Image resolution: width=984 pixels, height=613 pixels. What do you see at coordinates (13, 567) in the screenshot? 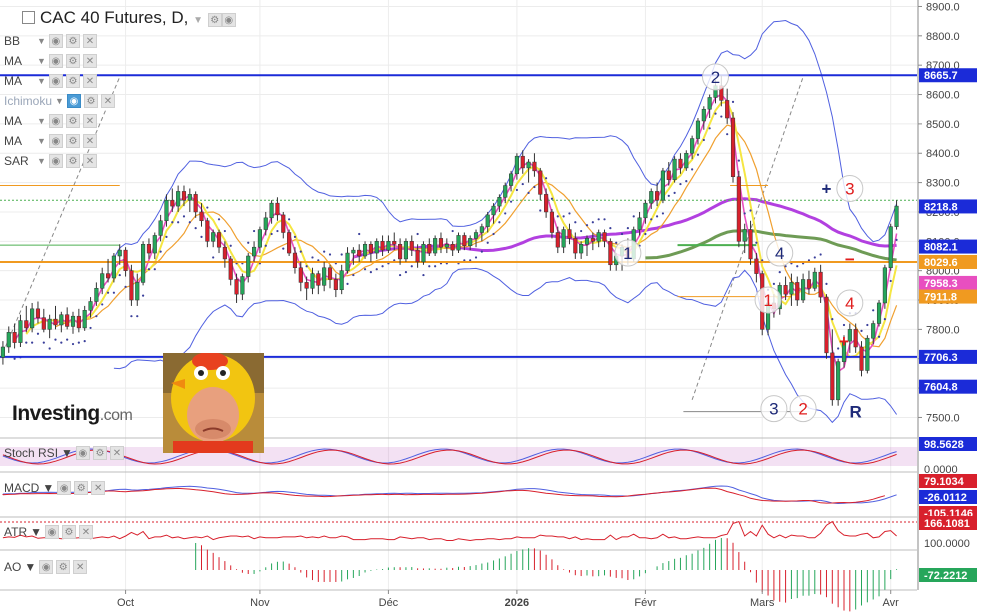
I see `ao-label: AO` at bounding box center [13, 567].